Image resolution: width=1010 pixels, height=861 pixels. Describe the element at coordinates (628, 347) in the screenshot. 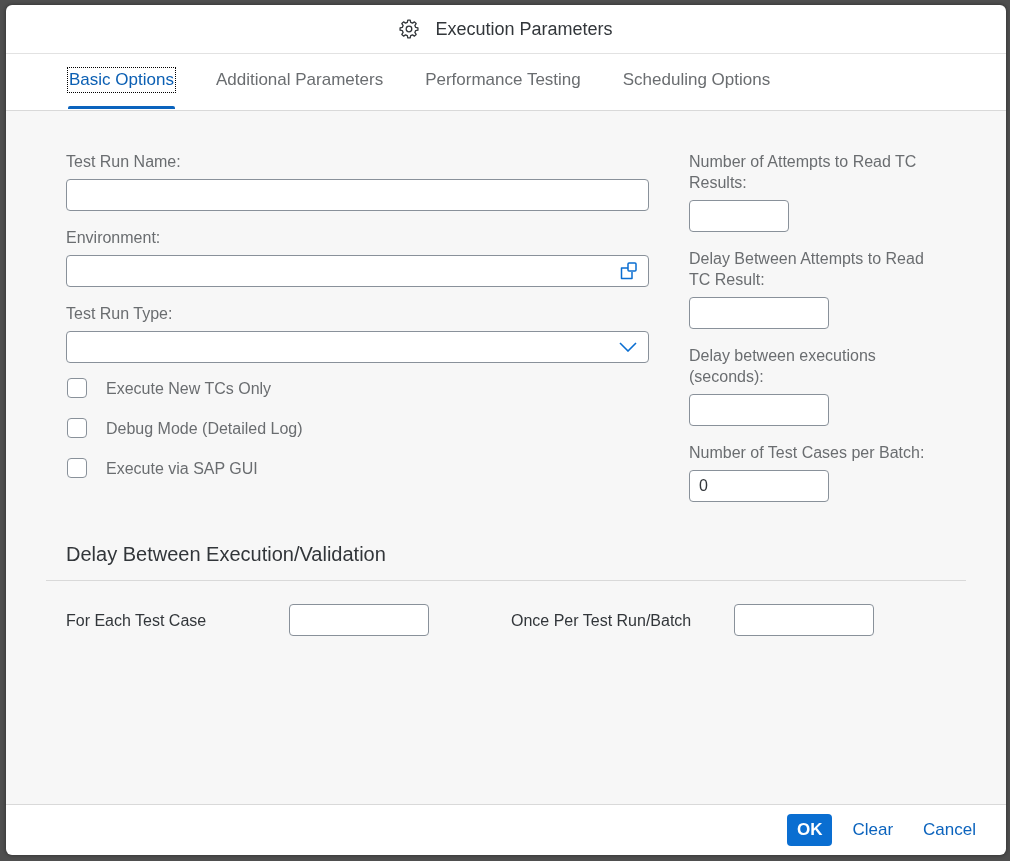

I see `chevron-down-icon` at that location.